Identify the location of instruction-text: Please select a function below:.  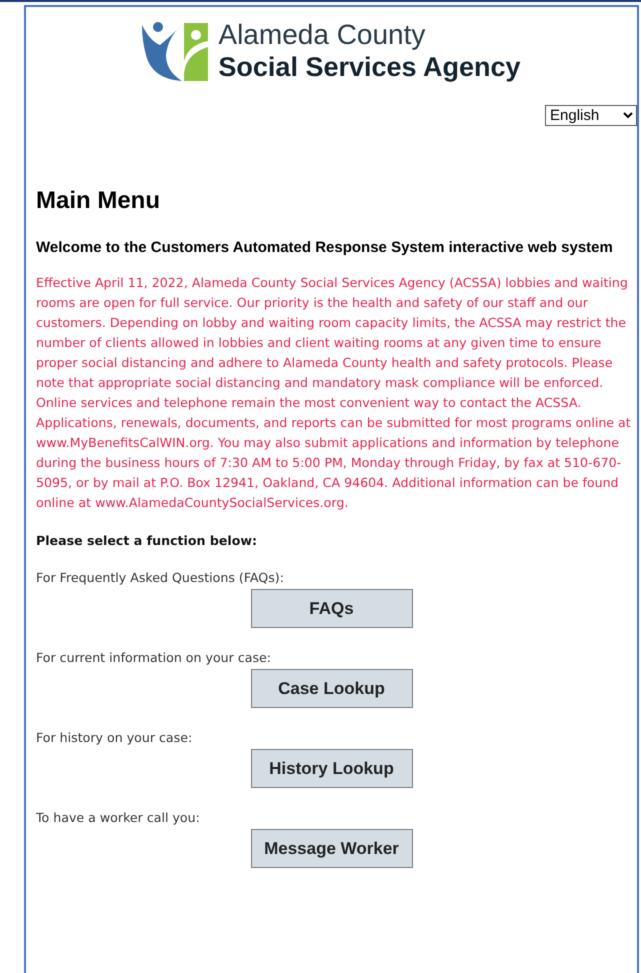
(147, 540).